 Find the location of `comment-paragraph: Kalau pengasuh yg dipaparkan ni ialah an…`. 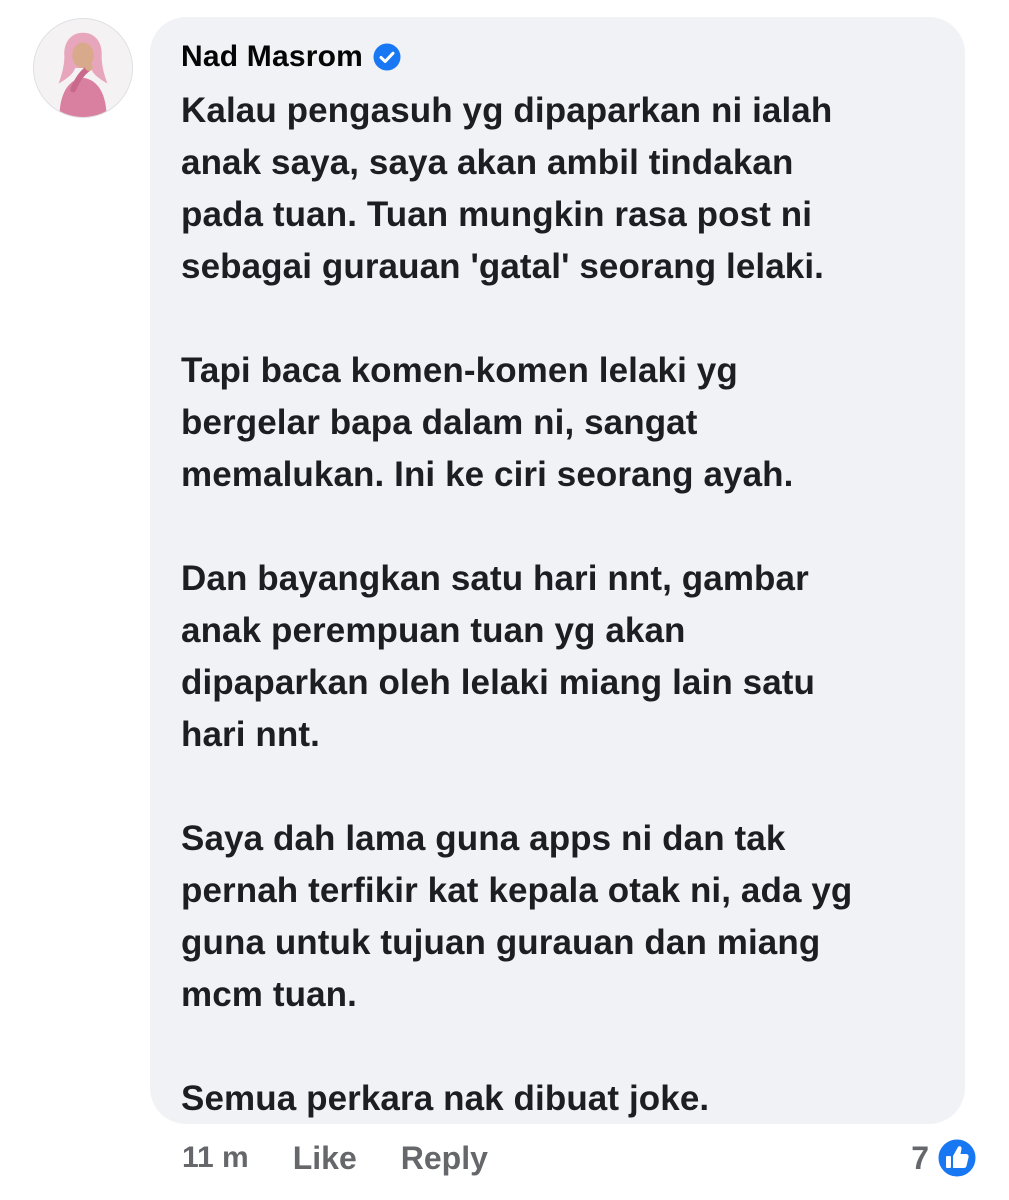

comment-paragraph: Kalau pengasuh yg dipaparkan ni ialah an… is located at coordinates (507, 188).